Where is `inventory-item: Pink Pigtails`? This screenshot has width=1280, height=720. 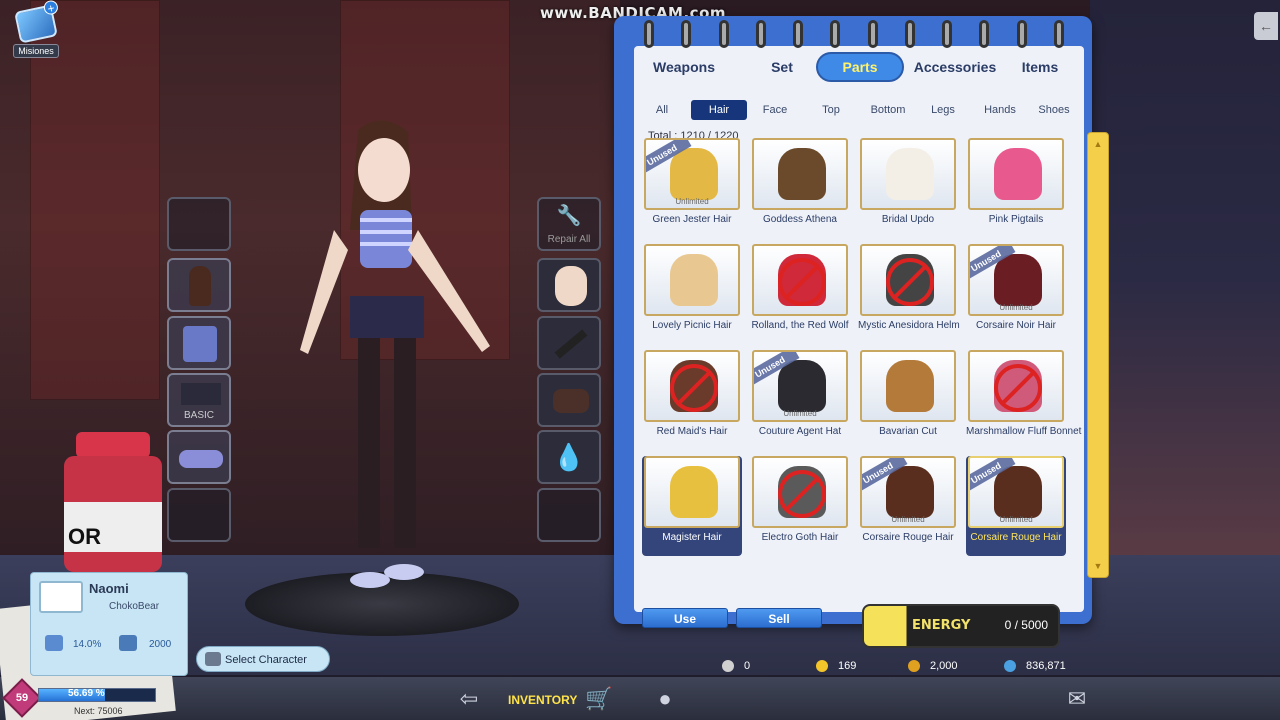 inventory-item: Pink Pigtails is located at coordinates (1016, 188).